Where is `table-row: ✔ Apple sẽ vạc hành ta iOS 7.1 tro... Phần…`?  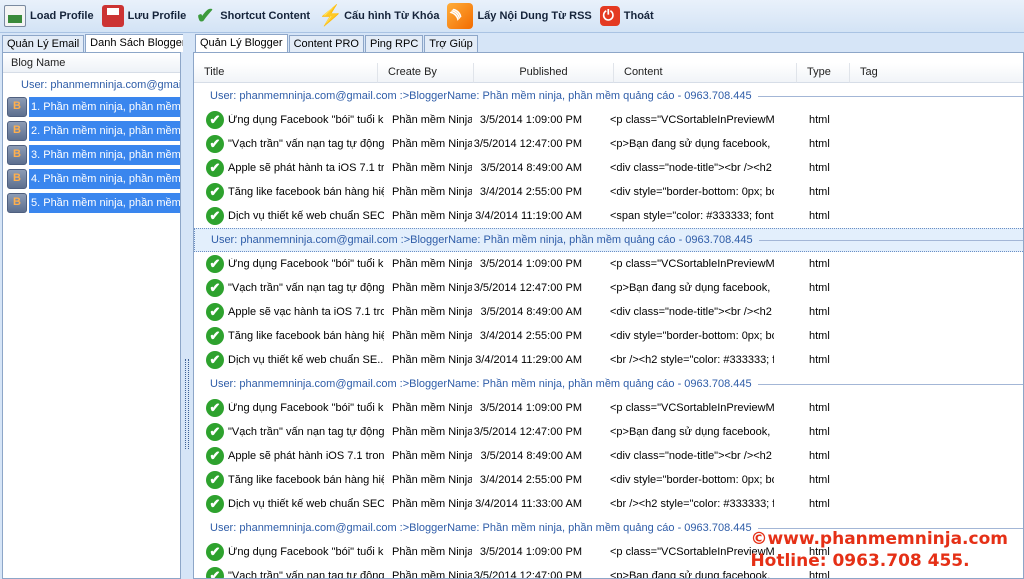 table-row: ✔ Apple sẽ vạc hành ta iOS 7.1 tro... Phần… is located at coordinates (608, 312).